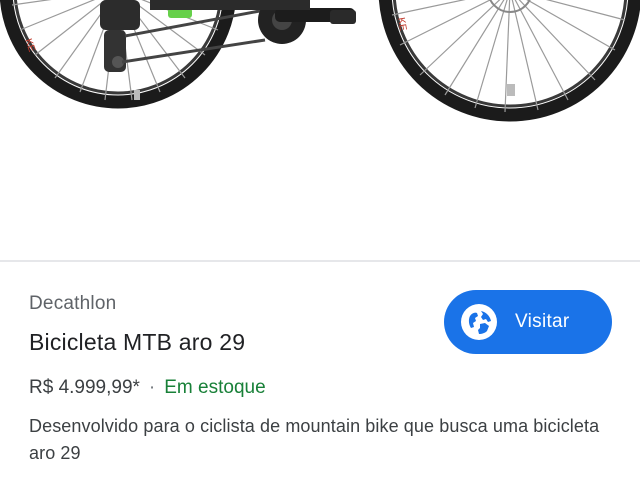 The width and height of the screenshot is (640, 480). I want to click on svg-text: KE, so click(401, 24).